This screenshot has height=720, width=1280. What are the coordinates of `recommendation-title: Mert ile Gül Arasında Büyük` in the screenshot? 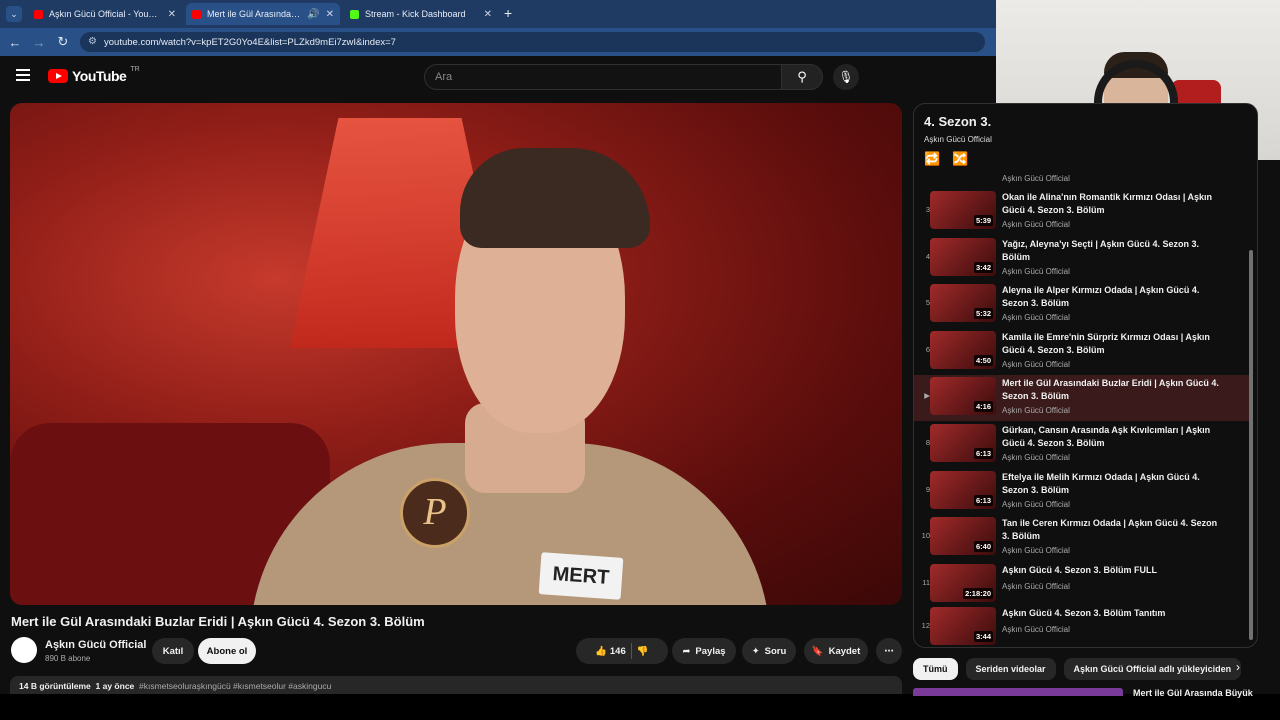 It's located at (1193, 693).